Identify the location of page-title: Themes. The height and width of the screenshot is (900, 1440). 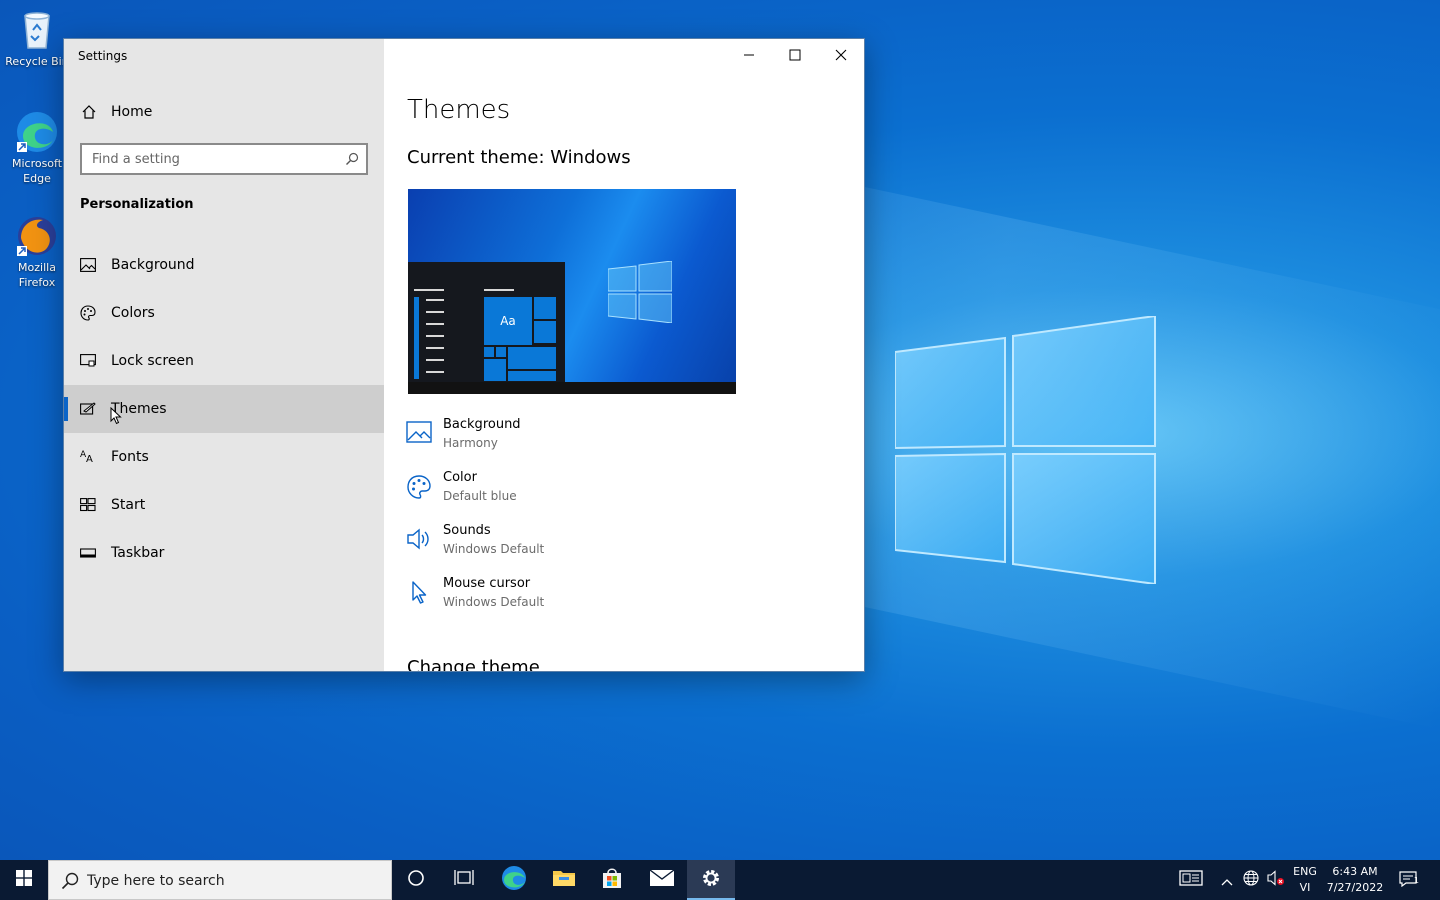
(459, 110).